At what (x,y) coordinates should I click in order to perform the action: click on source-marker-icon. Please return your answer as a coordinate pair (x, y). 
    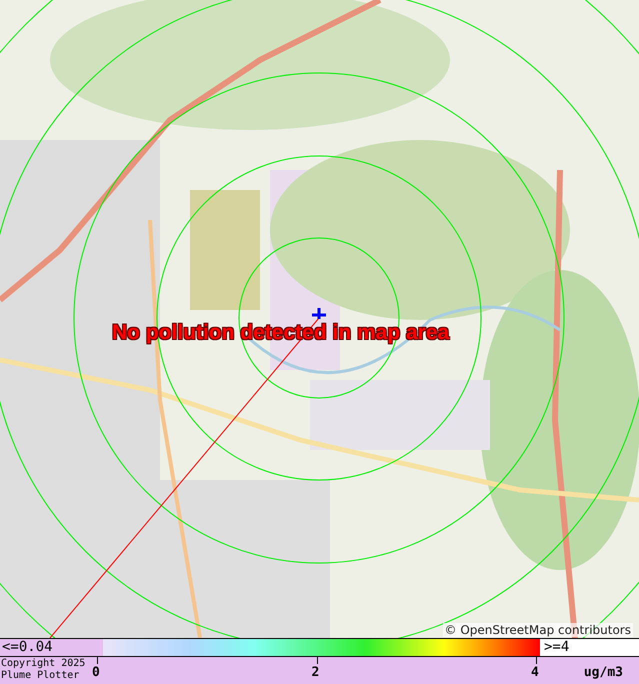
    Looking at the image, I should click on (319, 313).